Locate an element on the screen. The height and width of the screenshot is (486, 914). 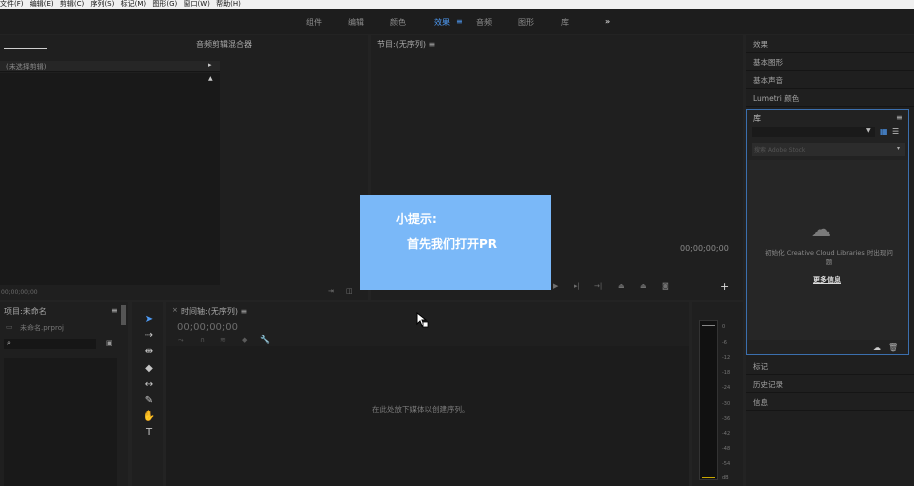
lift-icon: ⏏ is located at coordinates (621, 286).